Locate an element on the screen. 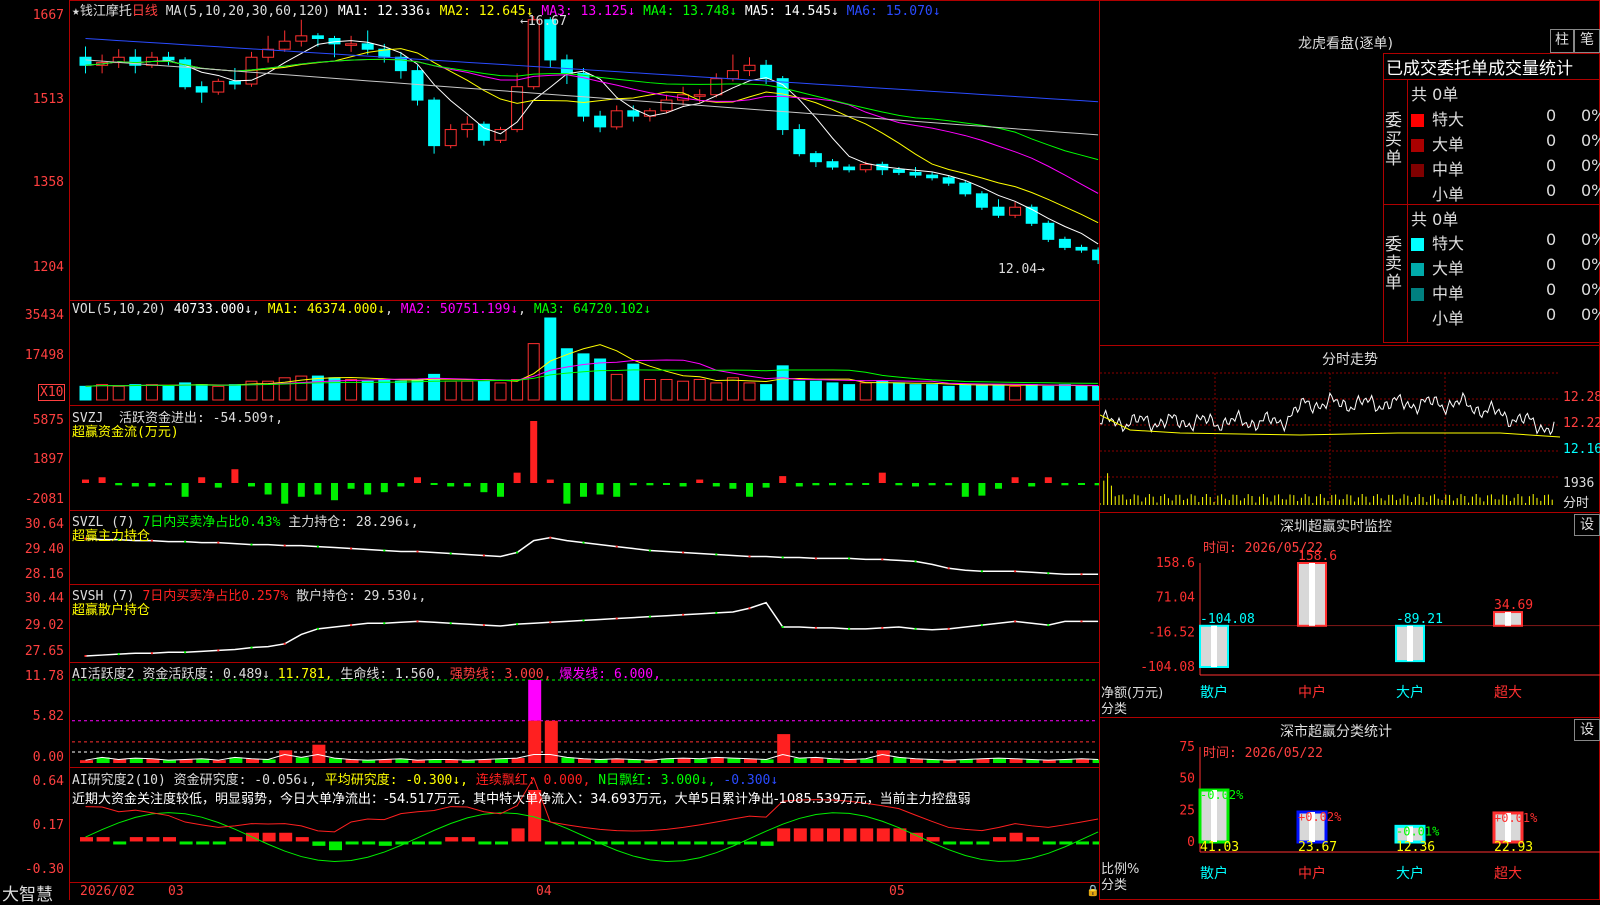 This screenshot has width=1600, height=905. favorite-star-icon: ★ is located at coordinates (76, 11).